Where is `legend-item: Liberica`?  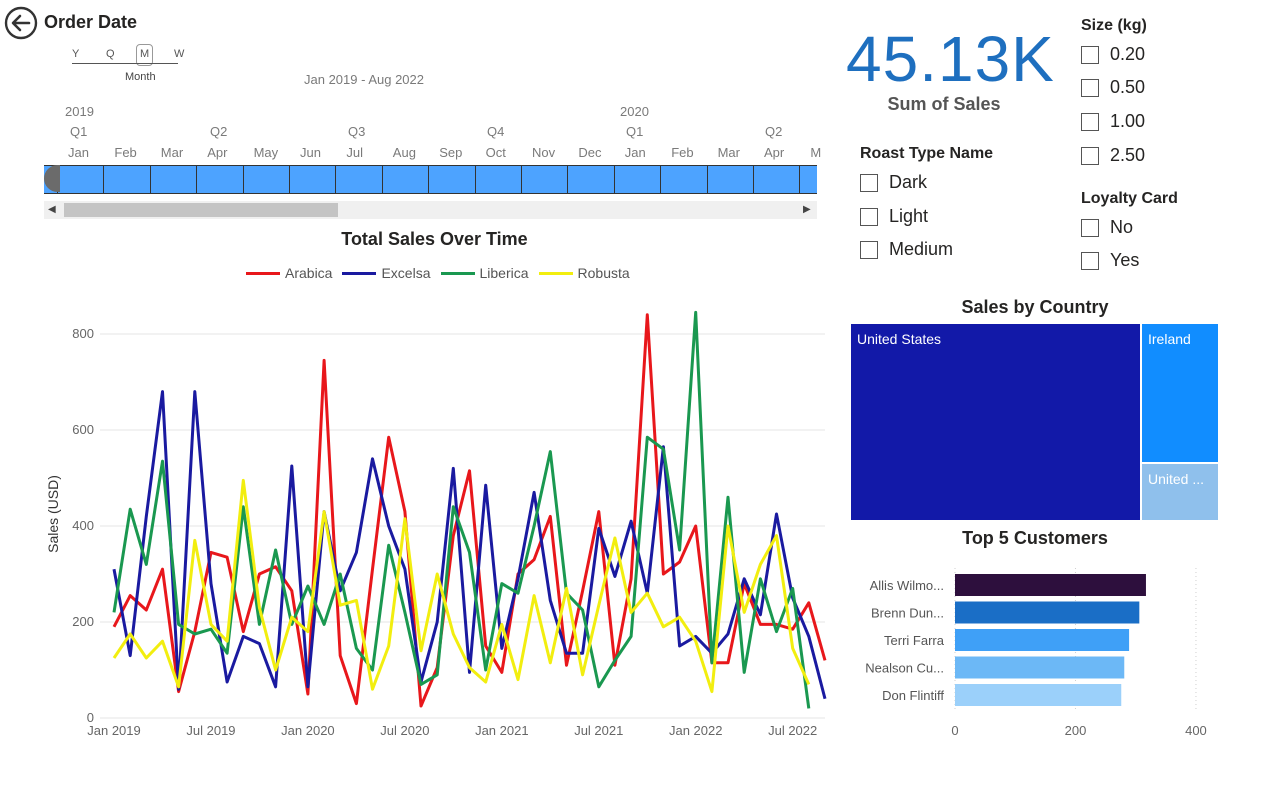 legend-item: Liberica is located at coordinates (484, 273).